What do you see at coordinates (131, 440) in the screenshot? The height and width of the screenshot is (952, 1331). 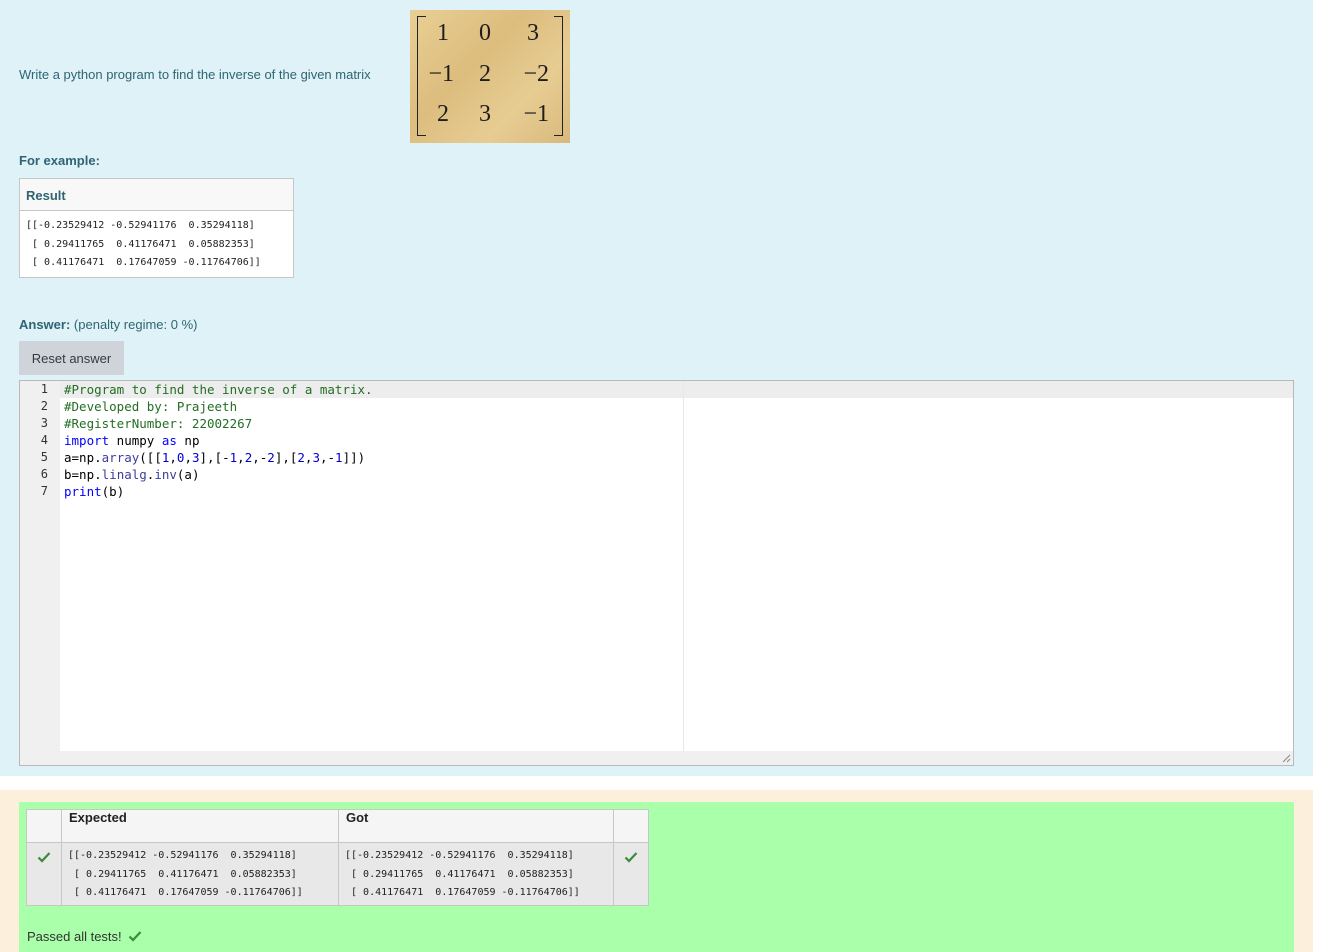 I see `code-line: import numpy as np` at bounding box center [131, 440].